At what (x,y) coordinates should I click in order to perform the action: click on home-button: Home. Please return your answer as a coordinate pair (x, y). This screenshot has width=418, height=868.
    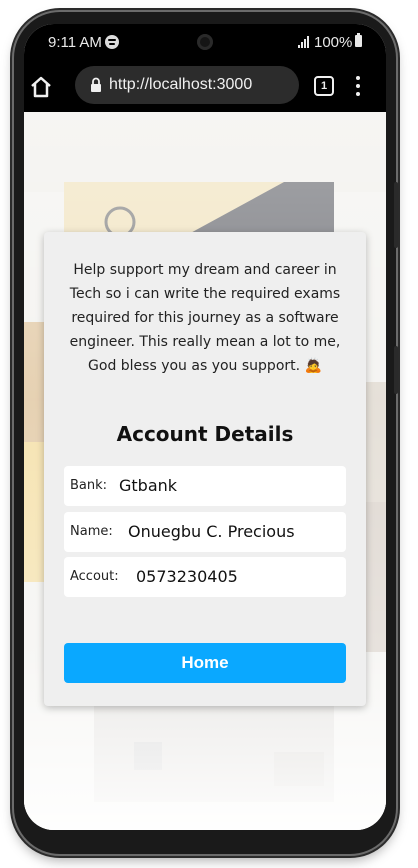
    Looking at the image, I should click on (205, 663).